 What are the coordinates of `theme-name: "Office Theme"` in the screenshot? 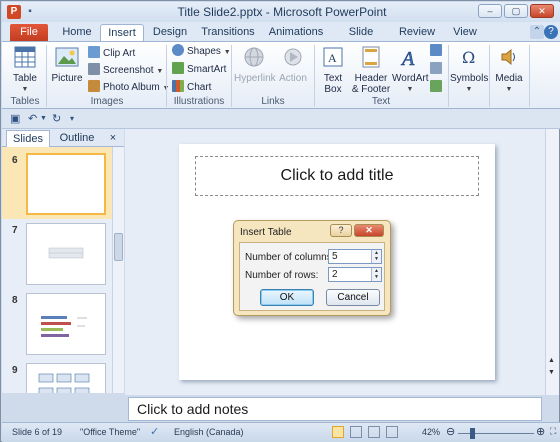 It's located at (110, 432).